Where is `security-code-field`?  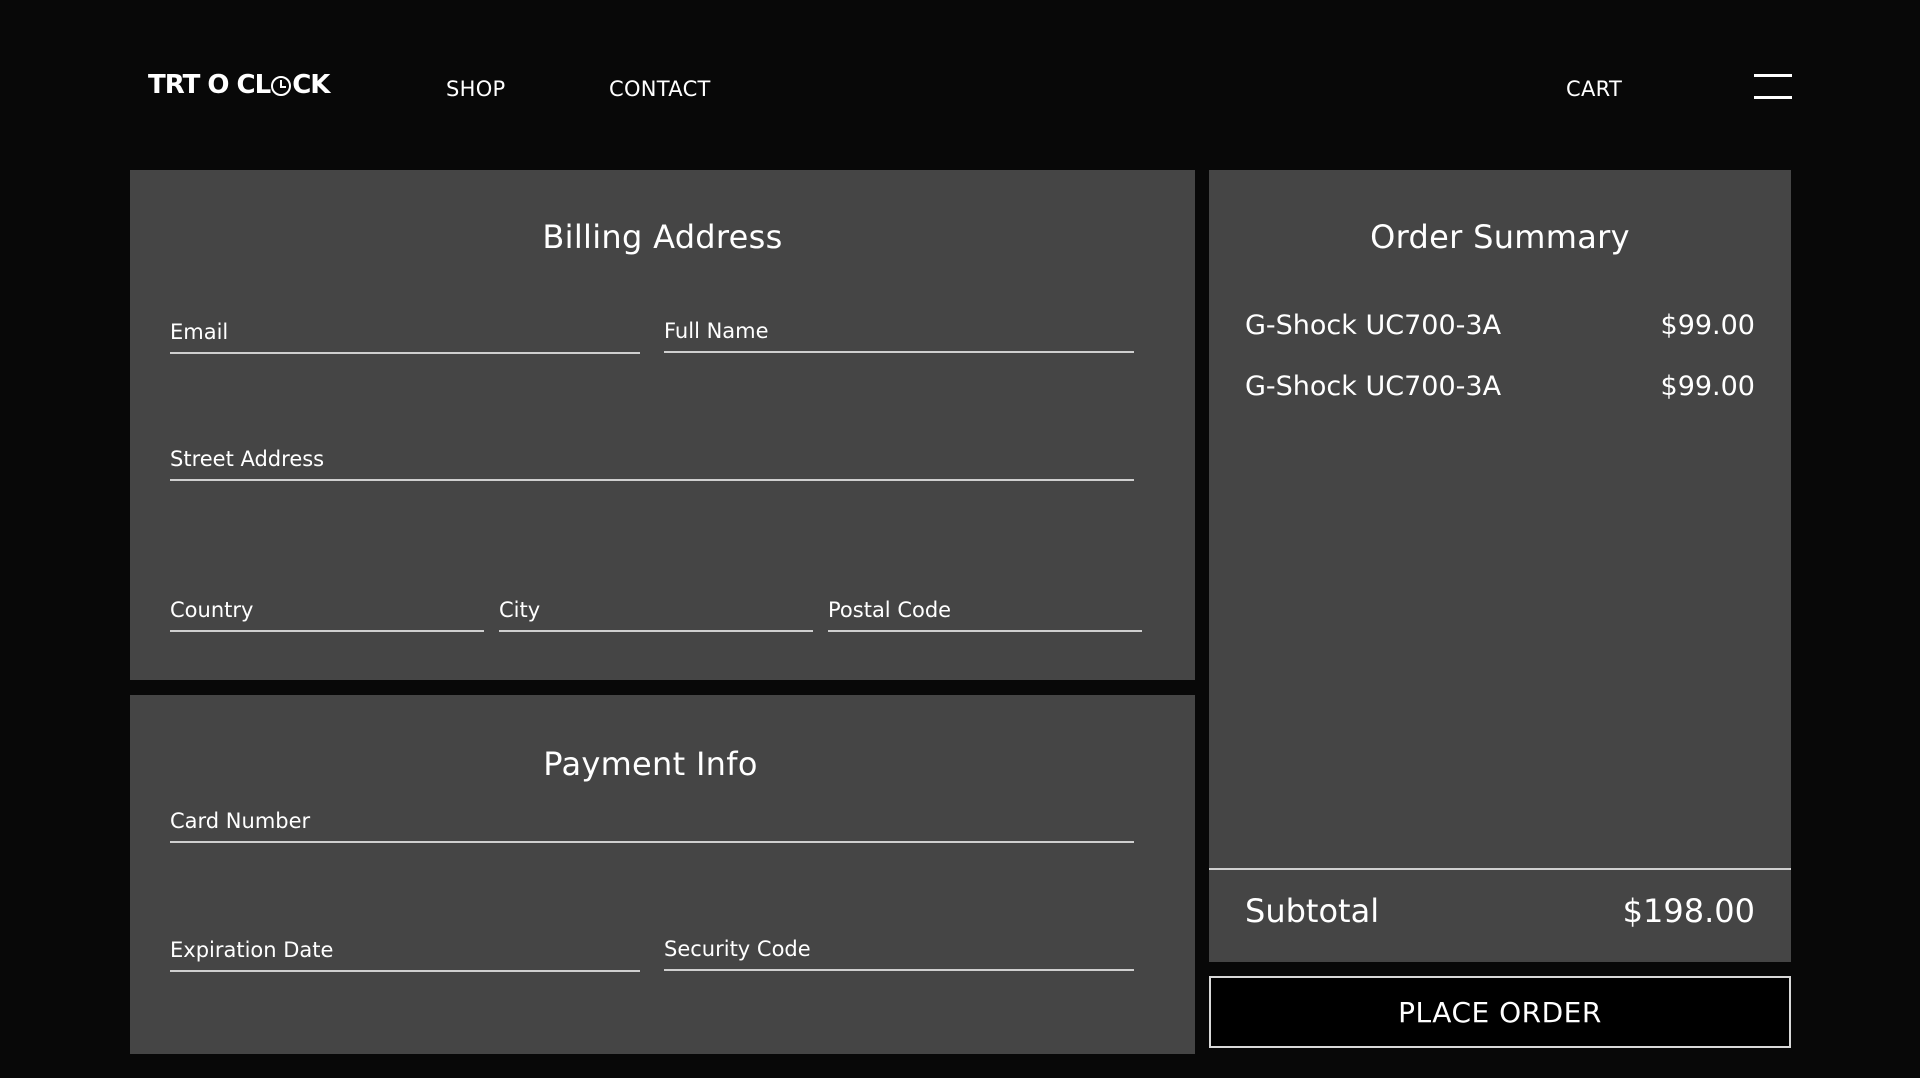 security-code-field is located at coordinates (899, 951).